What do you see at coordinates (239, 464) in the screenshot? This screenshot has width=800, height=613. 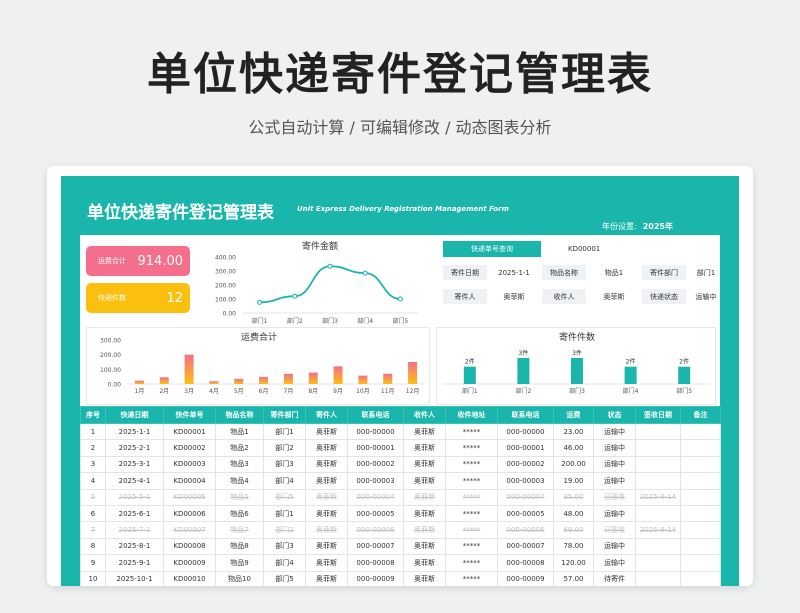 I see `table-cell: 物品3` at bounding box center [239, 464].